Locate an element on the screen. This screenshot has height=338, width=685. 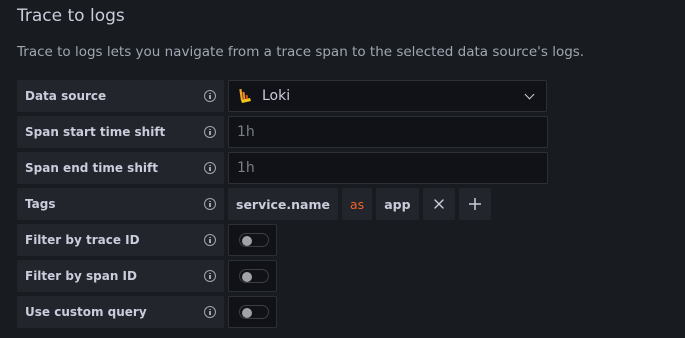
span-end-input is located at coordinates (388, 168).